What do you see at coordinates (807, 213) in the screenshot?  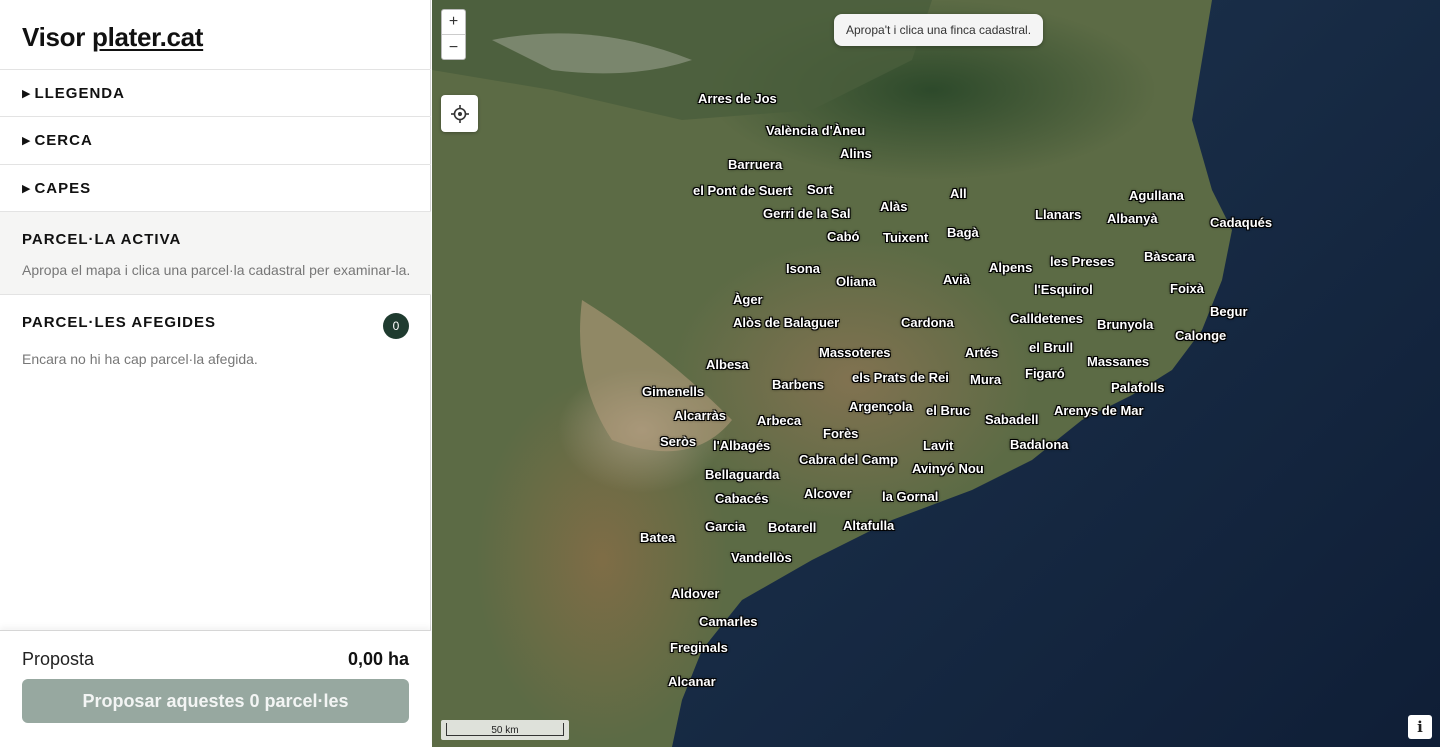 I see `place-label: Gerri de la Sal` at bounding box center [807, 213].